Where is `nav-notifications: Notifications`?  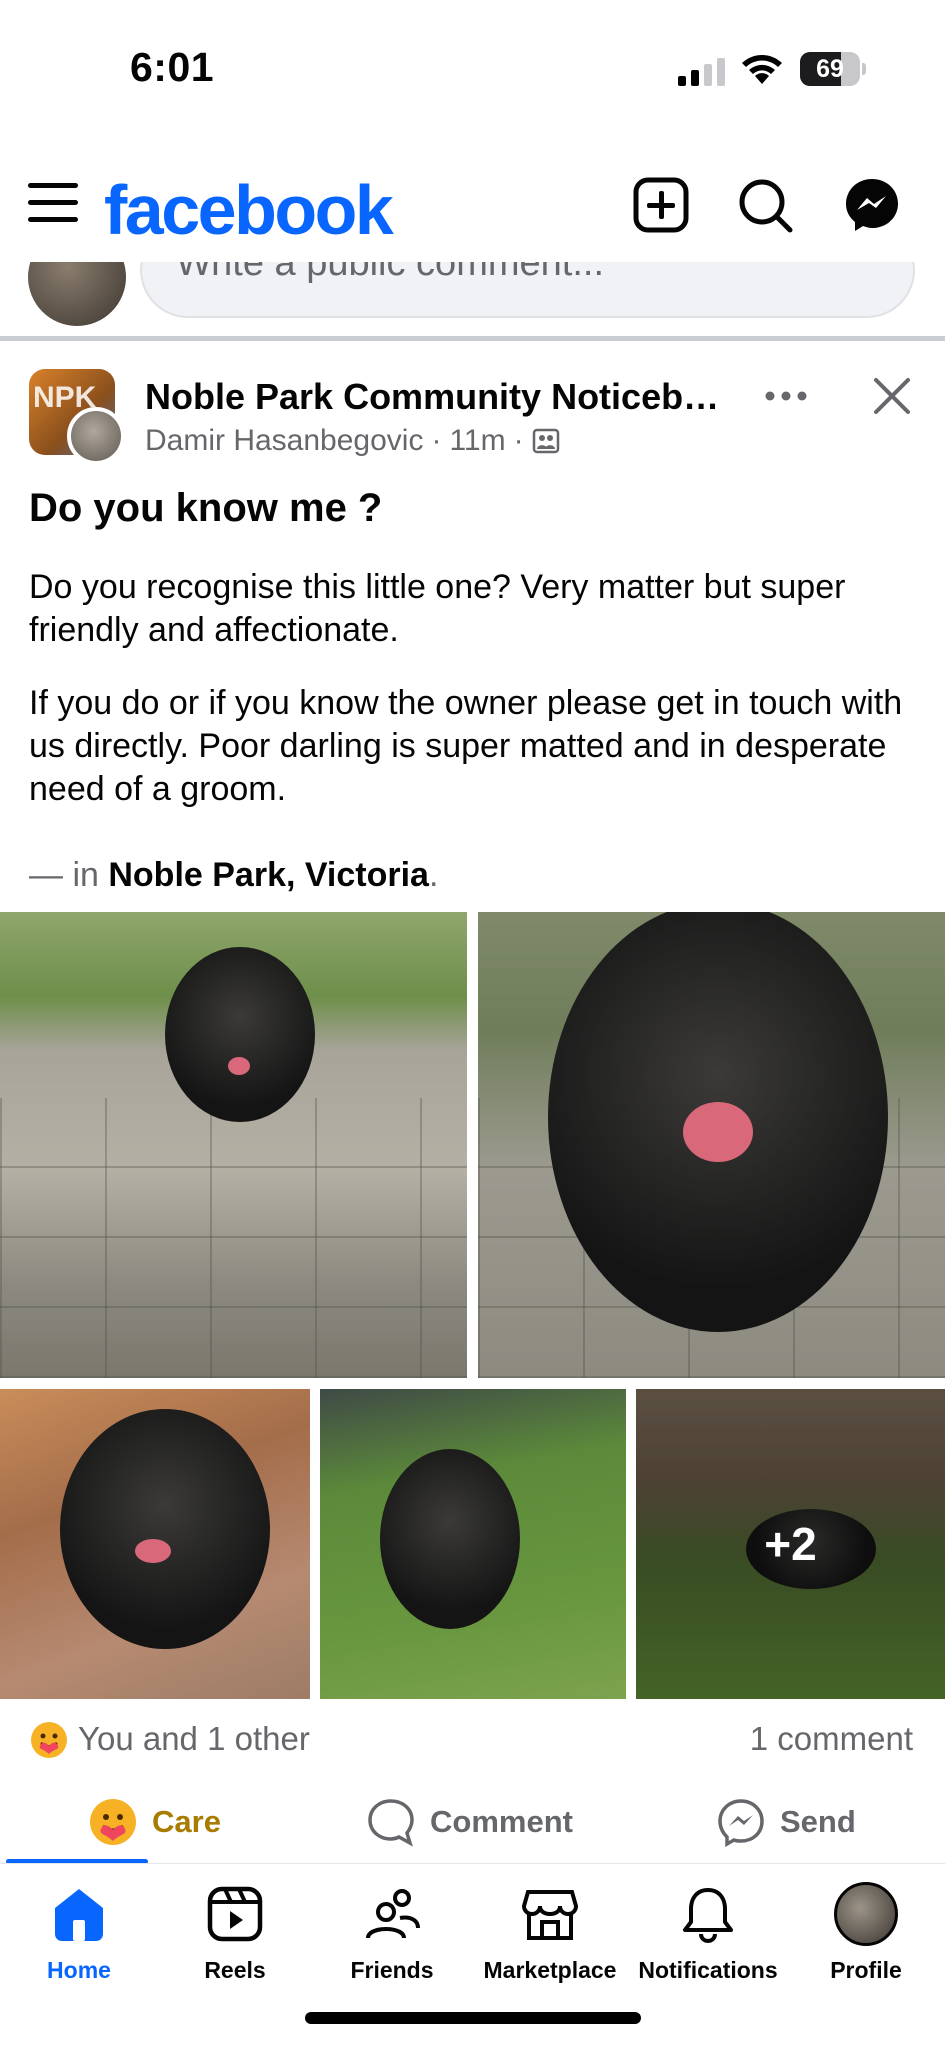
nav-notifications: Notifications is located at coordinates (708, 1924).